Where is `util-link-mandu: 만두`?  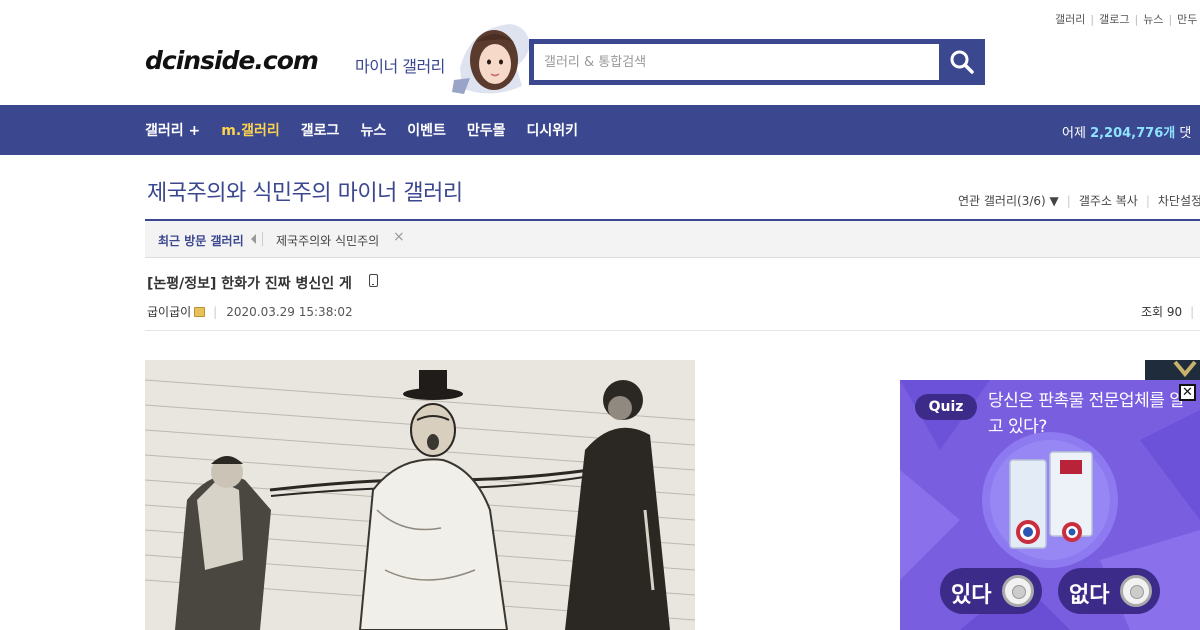
util-link-mandu: 만두 is located at coordinates (1187, 19).